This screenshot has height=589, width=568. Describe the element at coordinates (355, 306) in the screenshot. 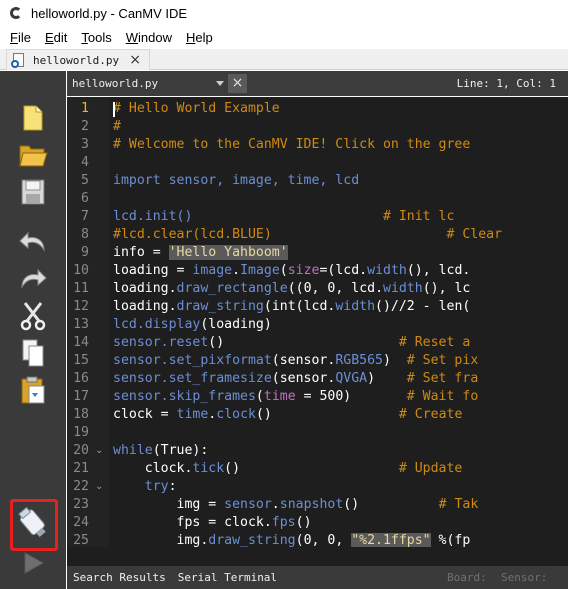

I see `code-token: width` at that location.